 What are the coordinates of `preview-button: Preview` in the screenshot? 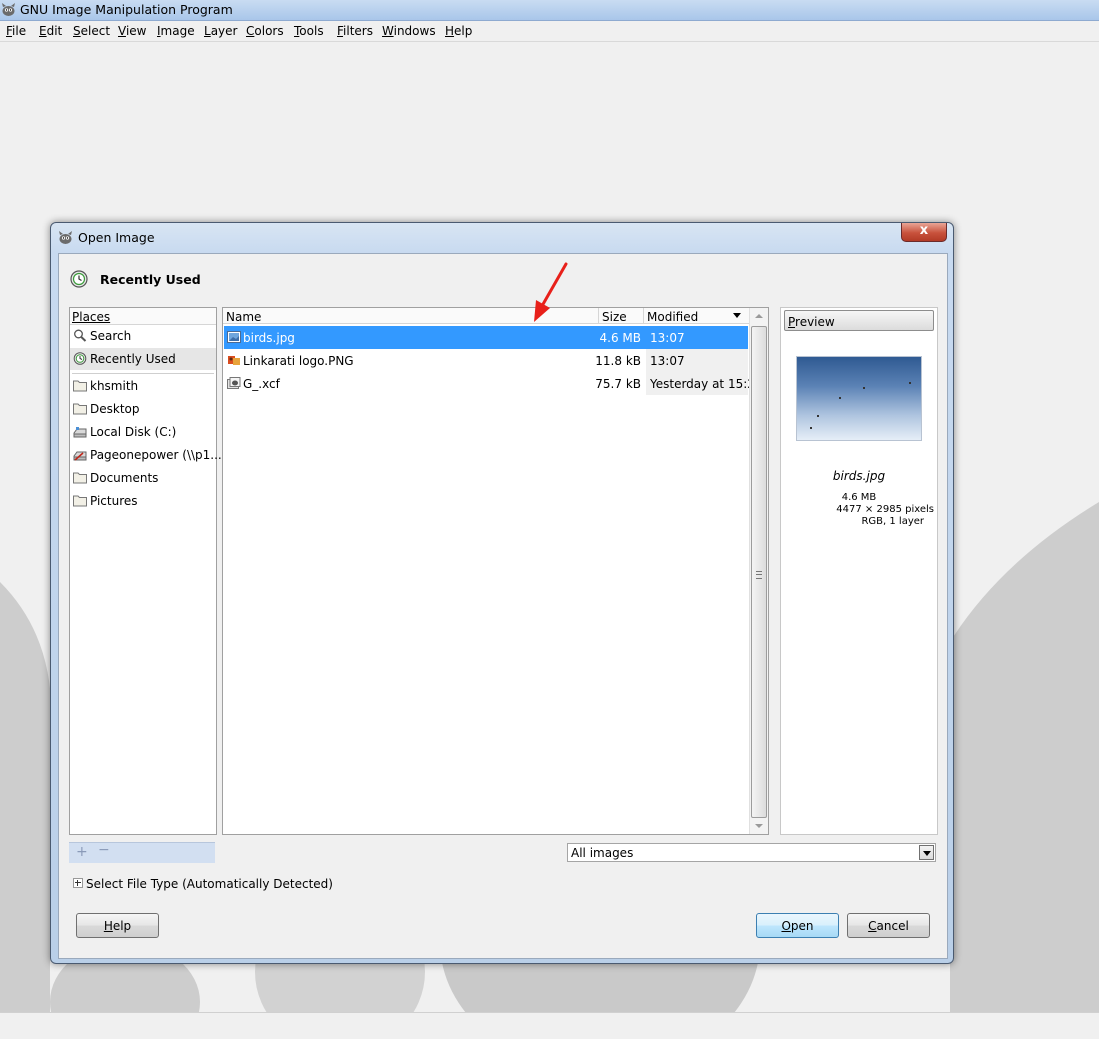 It's located at (859, 320).